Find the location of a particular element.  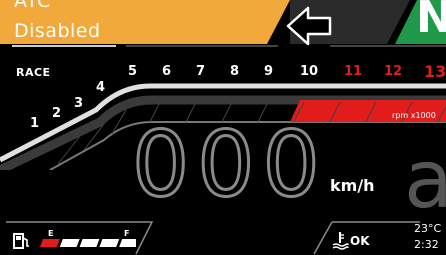

rpm-tick-2: 2 is located at coordinates (57, 113).